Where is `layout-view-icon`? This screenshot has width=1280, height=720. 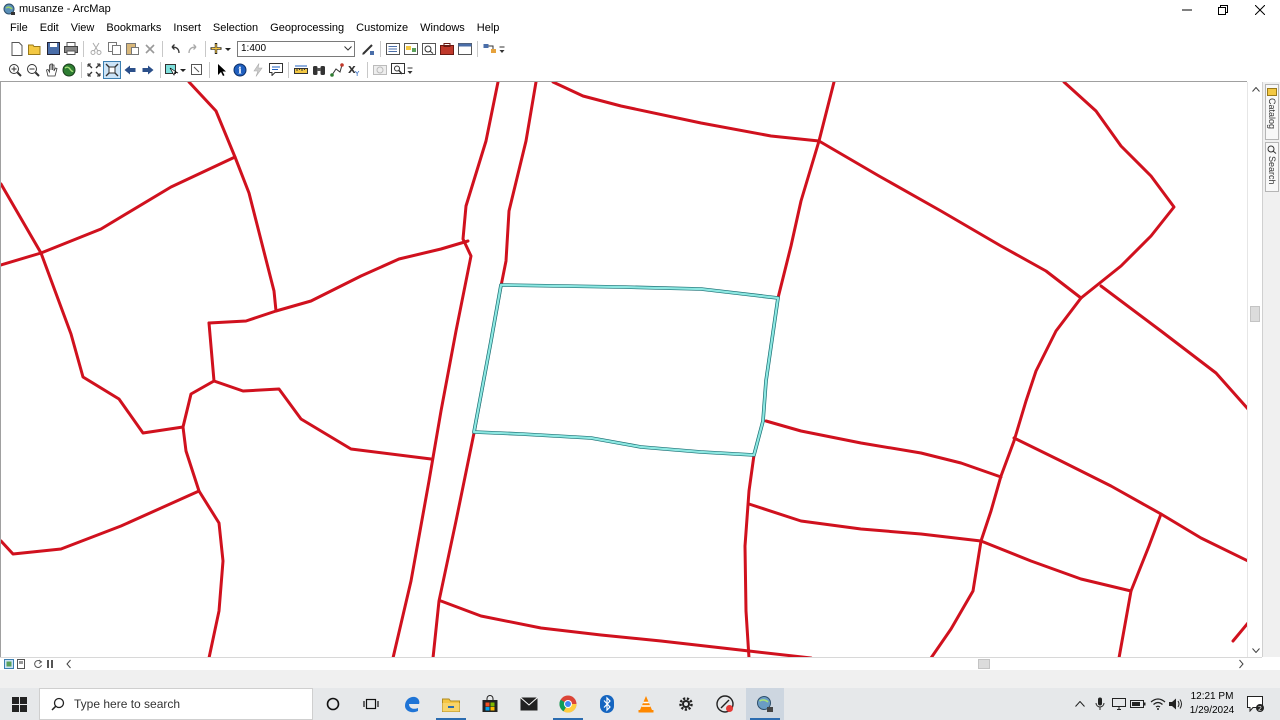
layout-view-icon is located at coordinates (21, 664).